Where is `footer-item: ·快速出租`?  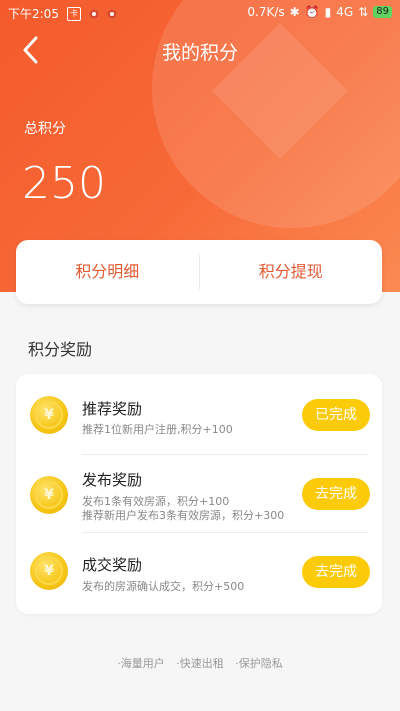 footer-item: ·快速出租 is located at coordinates (200, 663).